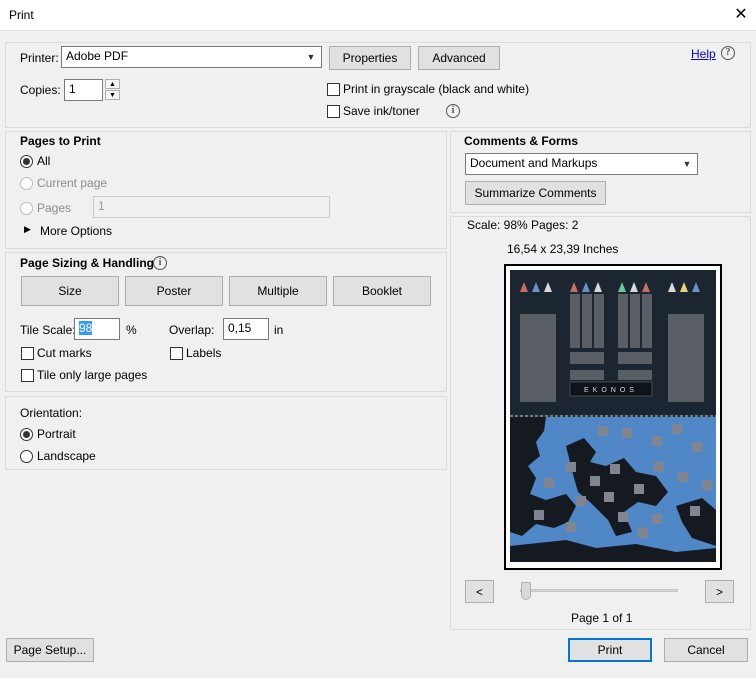 The height and width of the screenshot is (678, 756). Describe the element at coordinates (602, 618) in the screenshot. I see `page-indicator: Page 1 of 1` at that location.